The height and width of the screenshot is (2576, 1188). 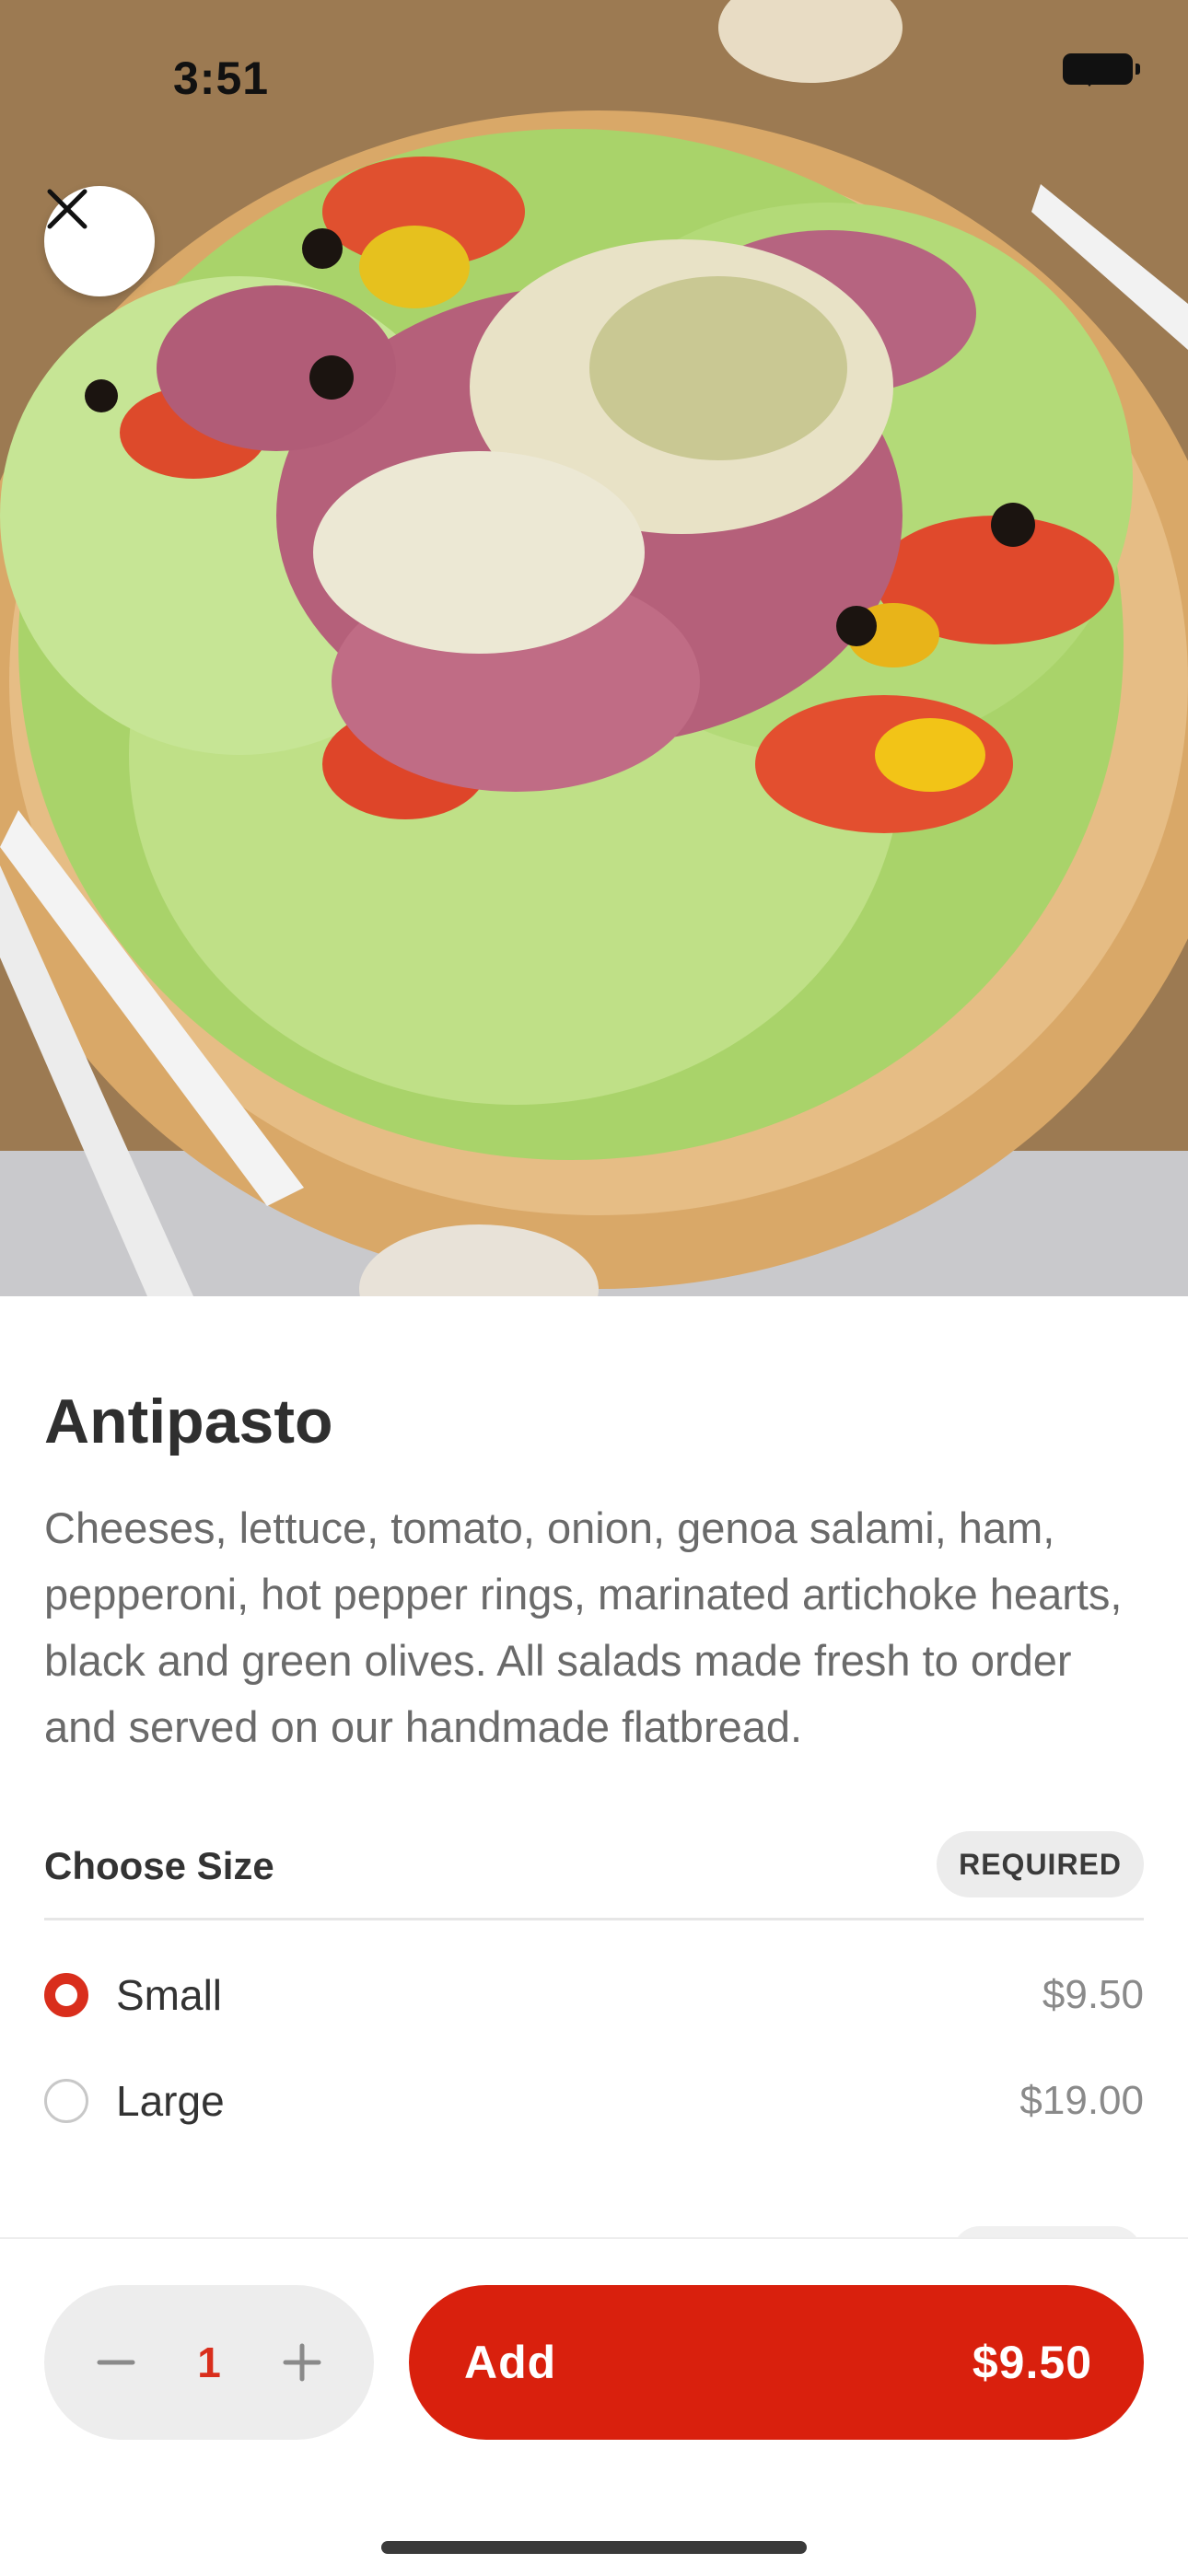 I want to click on add-to-cart-button: Add $9.50, so click(x=776, y=2362).